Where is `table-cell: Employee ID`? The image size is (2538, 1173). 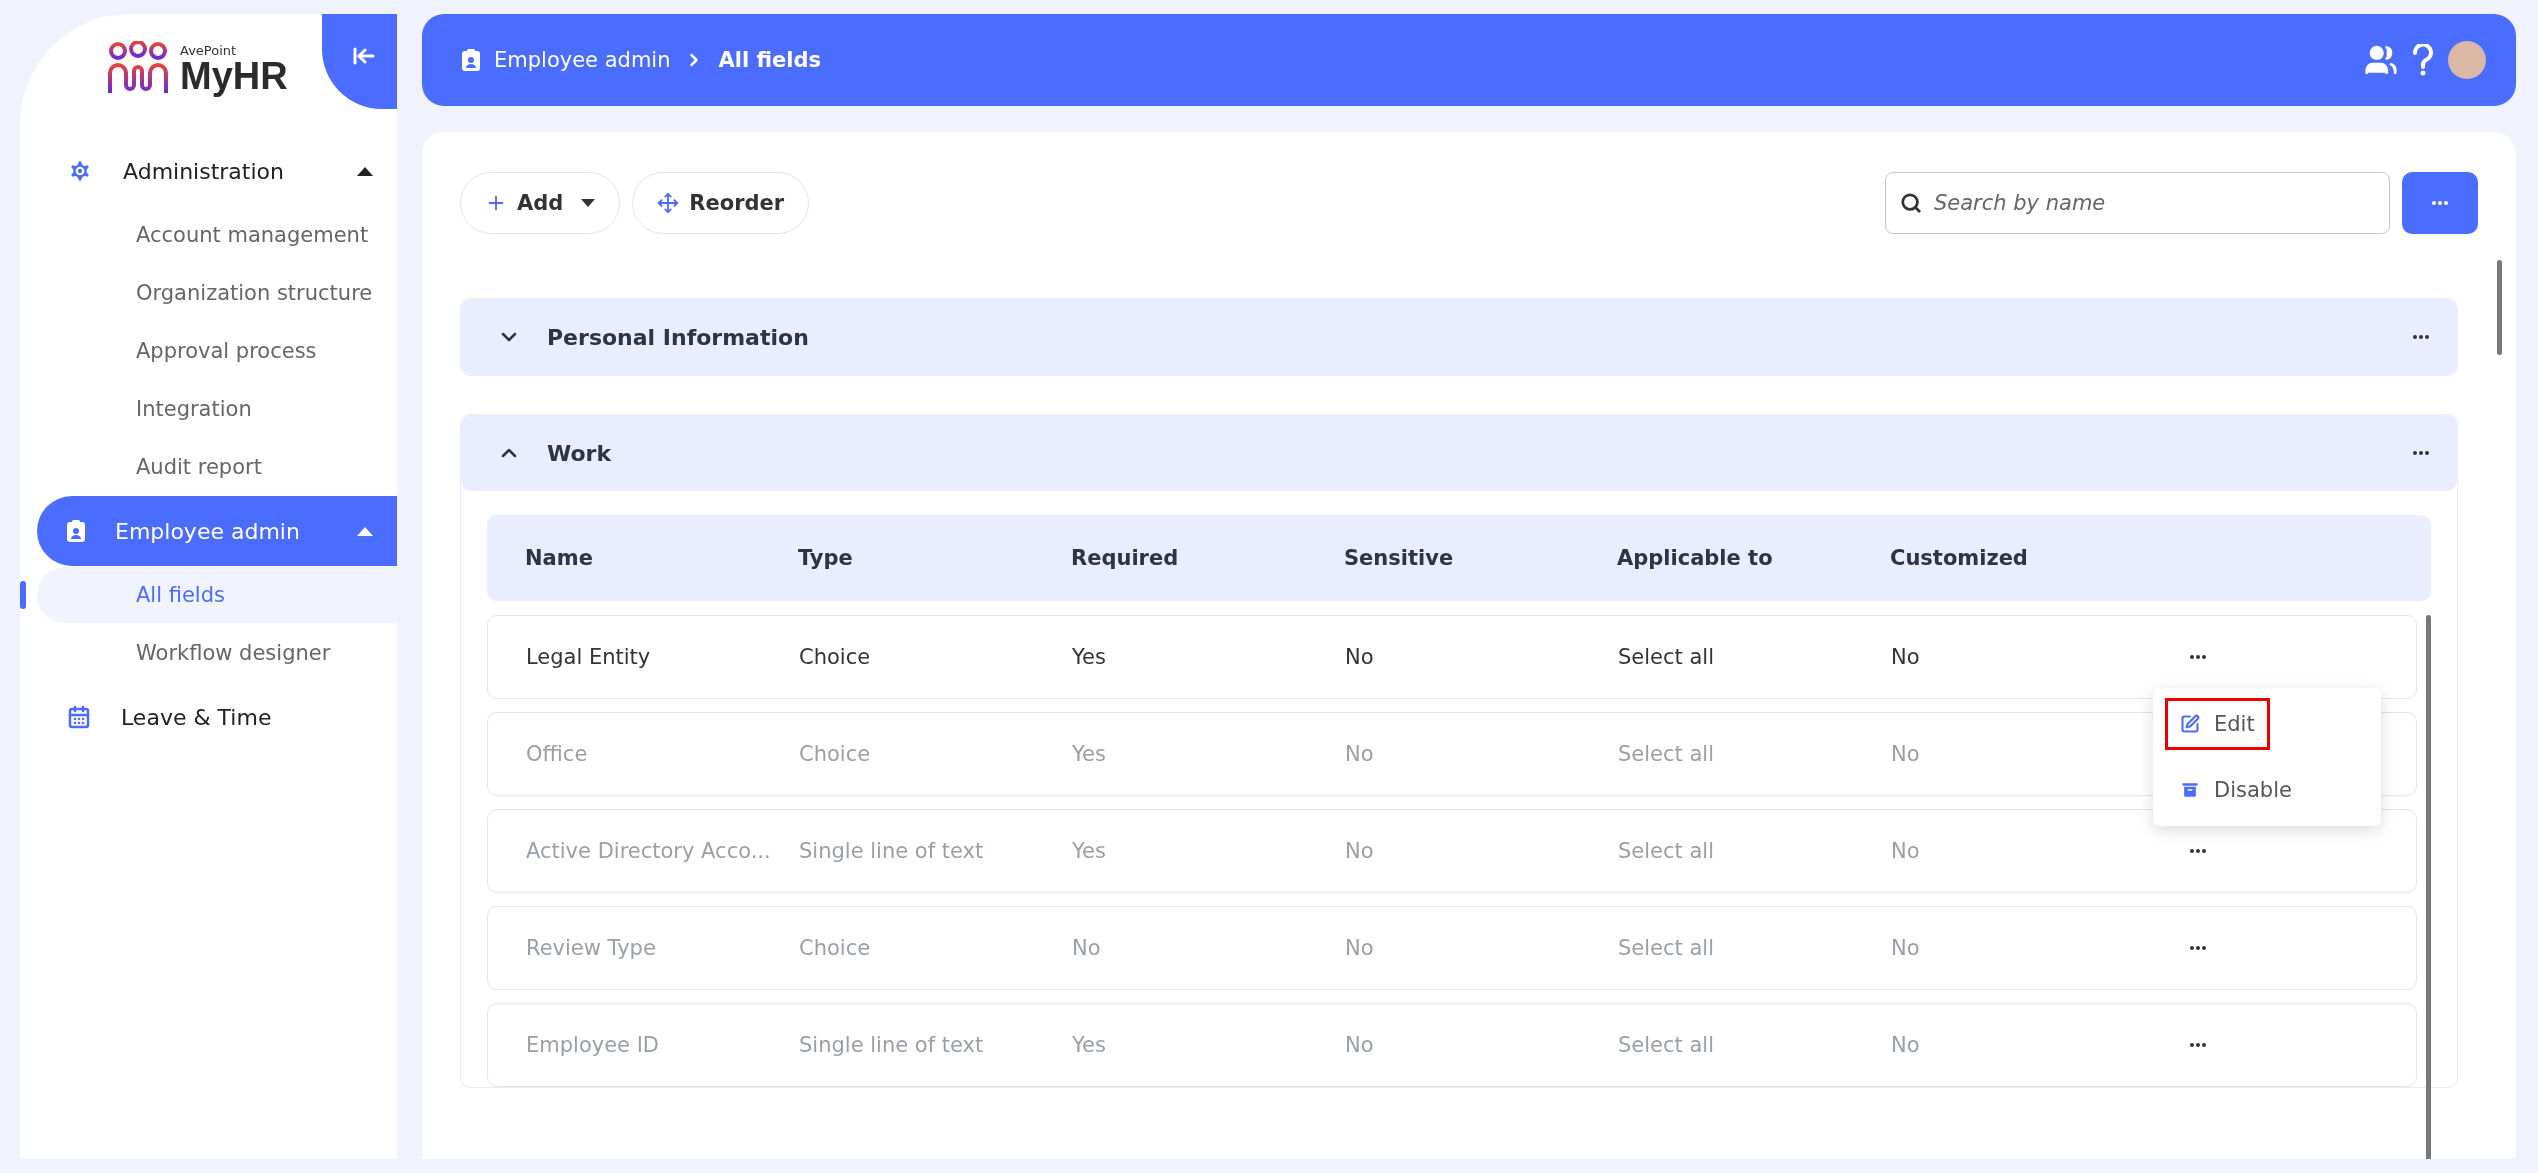
table-cell: Employee ID is located at coordinates (593, 1045).